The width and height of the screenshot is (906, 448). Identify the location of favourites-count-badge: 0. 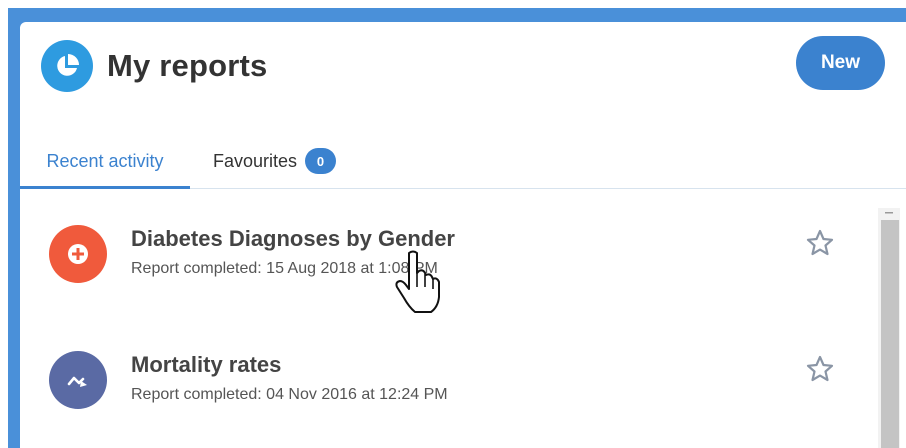
(321, 161).